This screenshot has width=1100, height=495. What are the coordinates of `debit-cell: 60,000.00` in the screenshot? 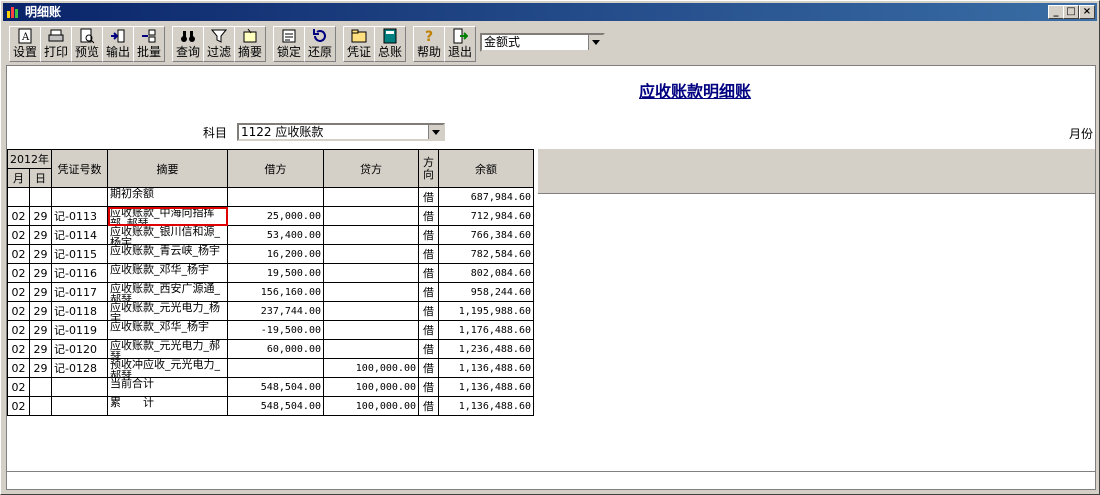 It's located at (275, 349).